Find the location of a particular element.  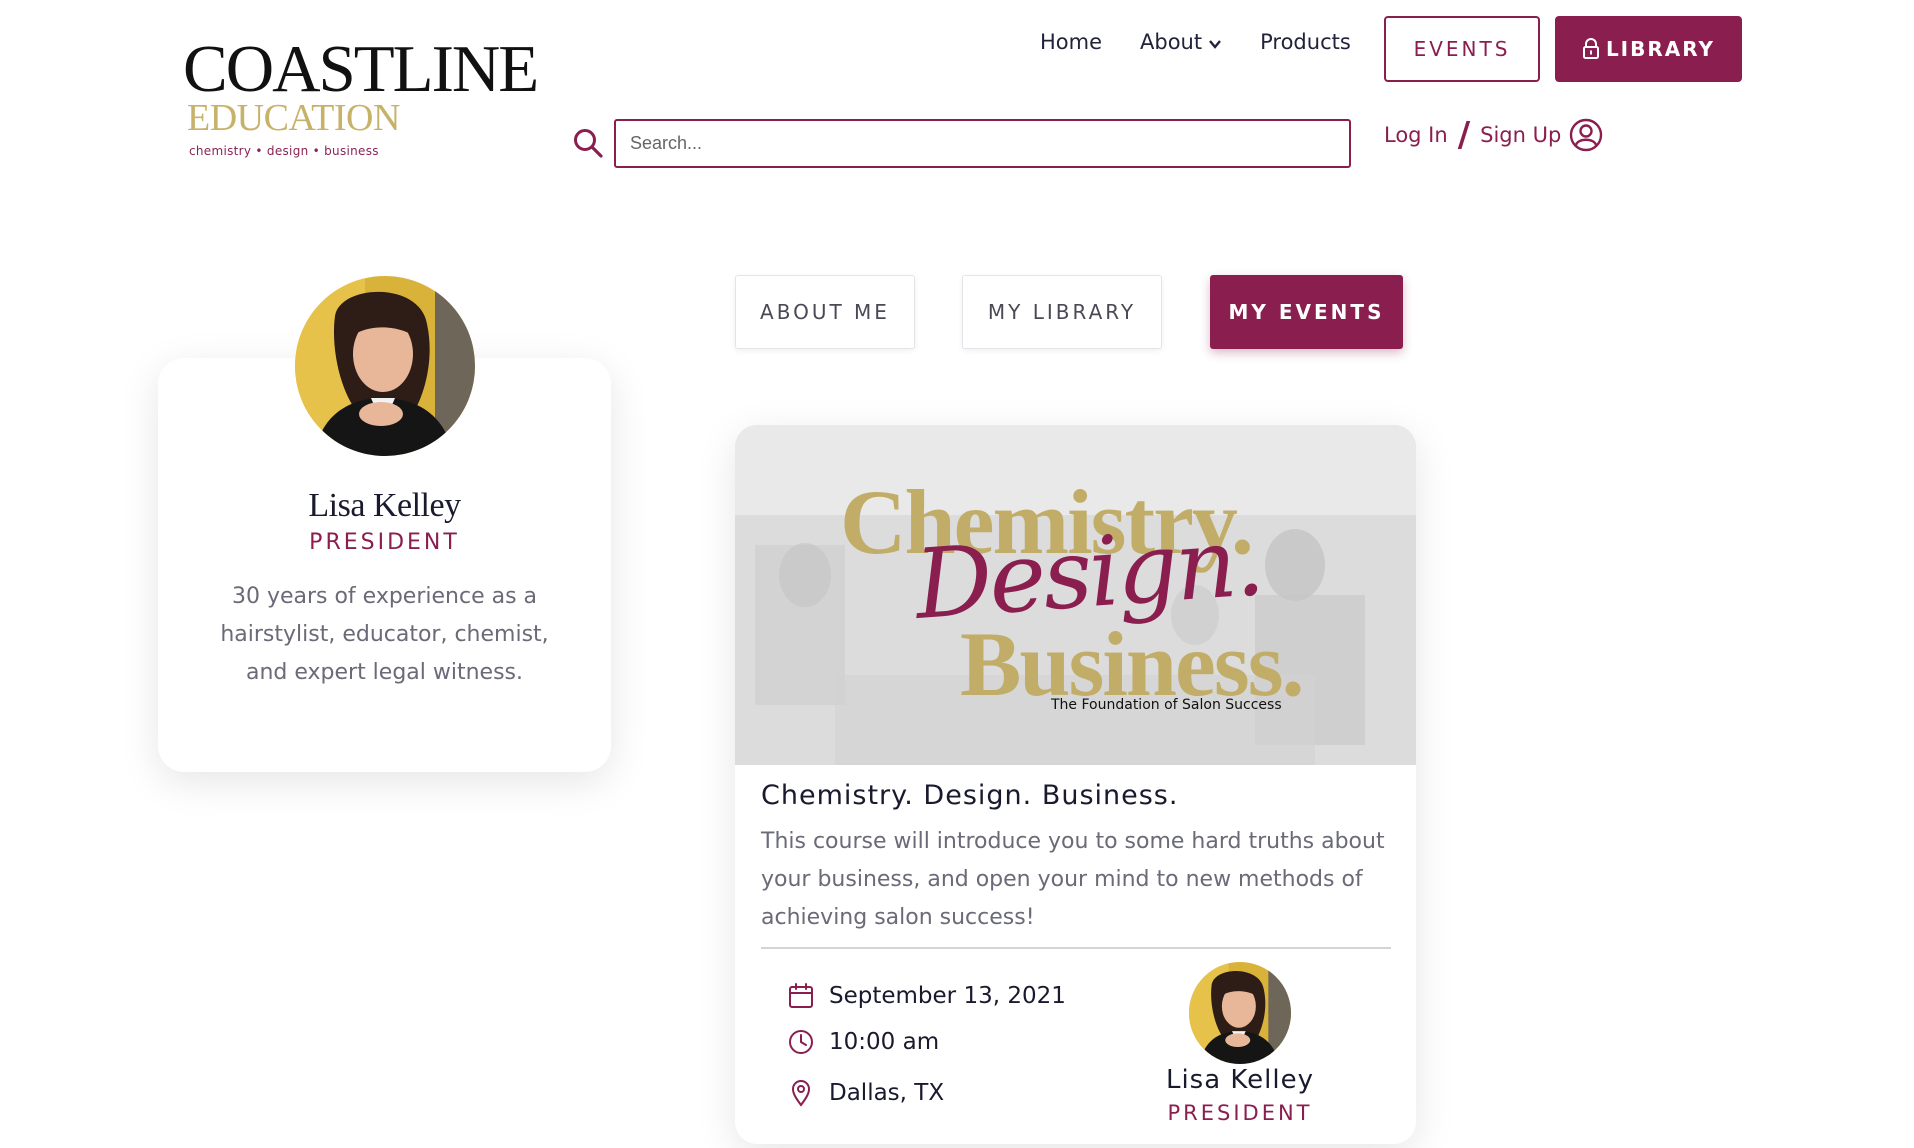

tab-my-events: MY EVENTS is located at coordinates (1306, 312).